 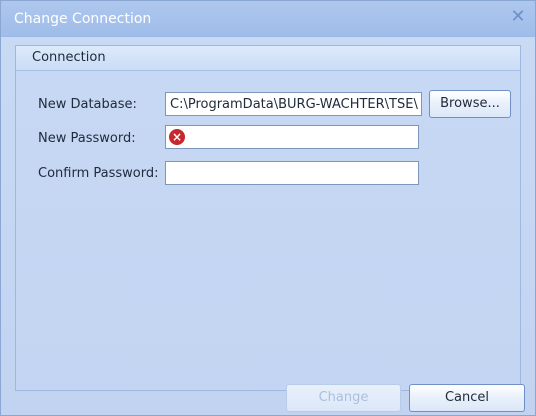 What do you see at coordinates (292, 137) in the screenshot?
I see `new-password-field: ×` at bounding box center [292, 137].